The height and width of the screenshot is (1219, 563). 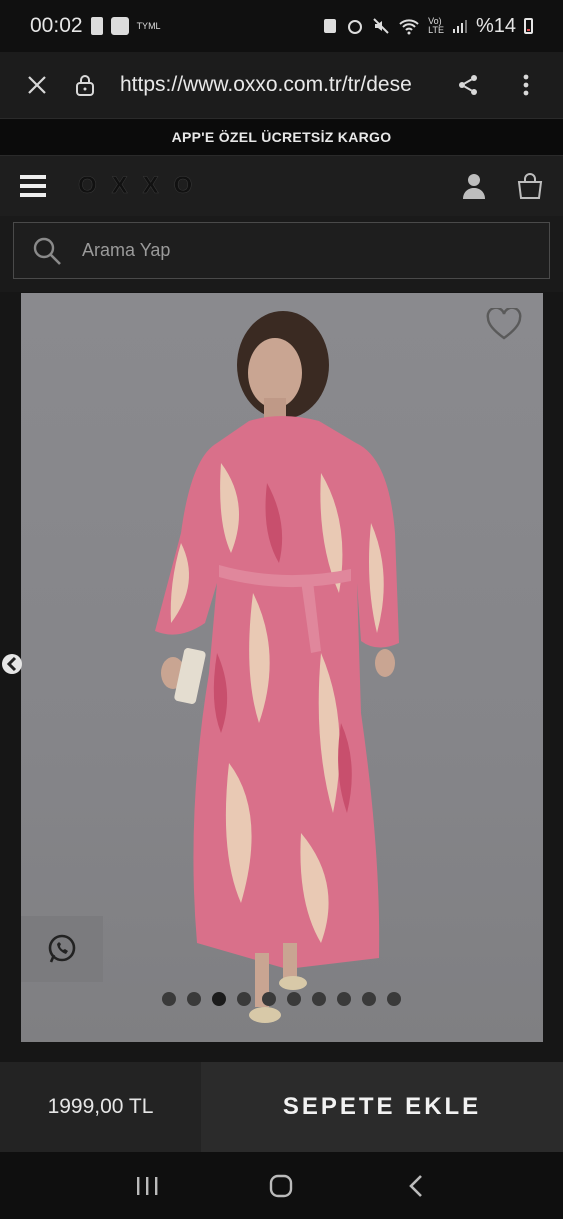 What do you see at coordinates (497, 85) in the screenshot?
I see `url-actions` at bounding box center [497, 85].